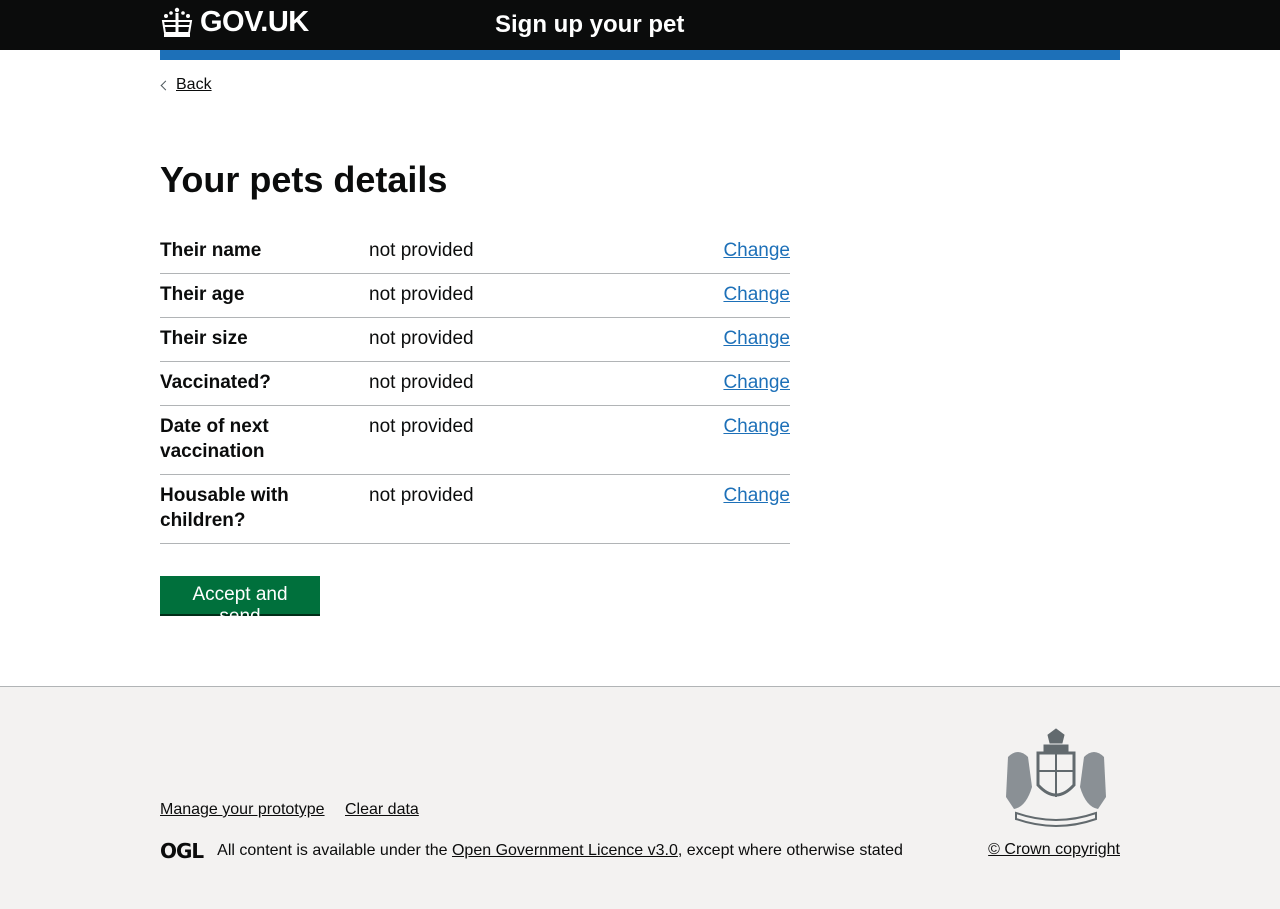  Describe the element at coordinates (589, 25) in the screenshot. I see `service-name-link: Sign up your pet` at that location.